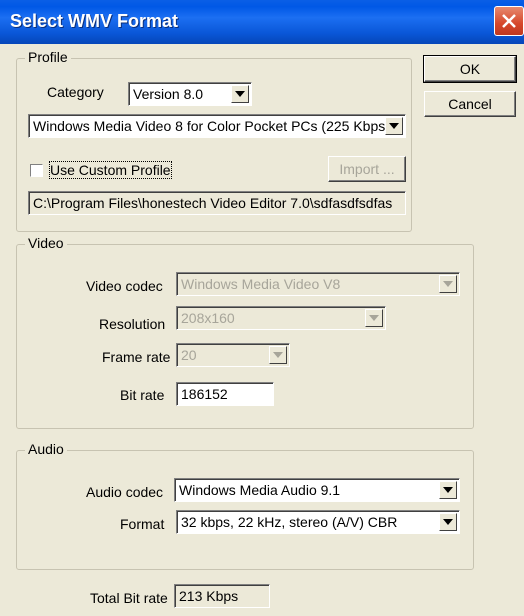 Image resolution: width=524 pixels, height=616 pixels. What do you see at coordinates (190, 94) in the screenshot?
I see `category-select: Version 8.0` at bounding box center [190, 94].